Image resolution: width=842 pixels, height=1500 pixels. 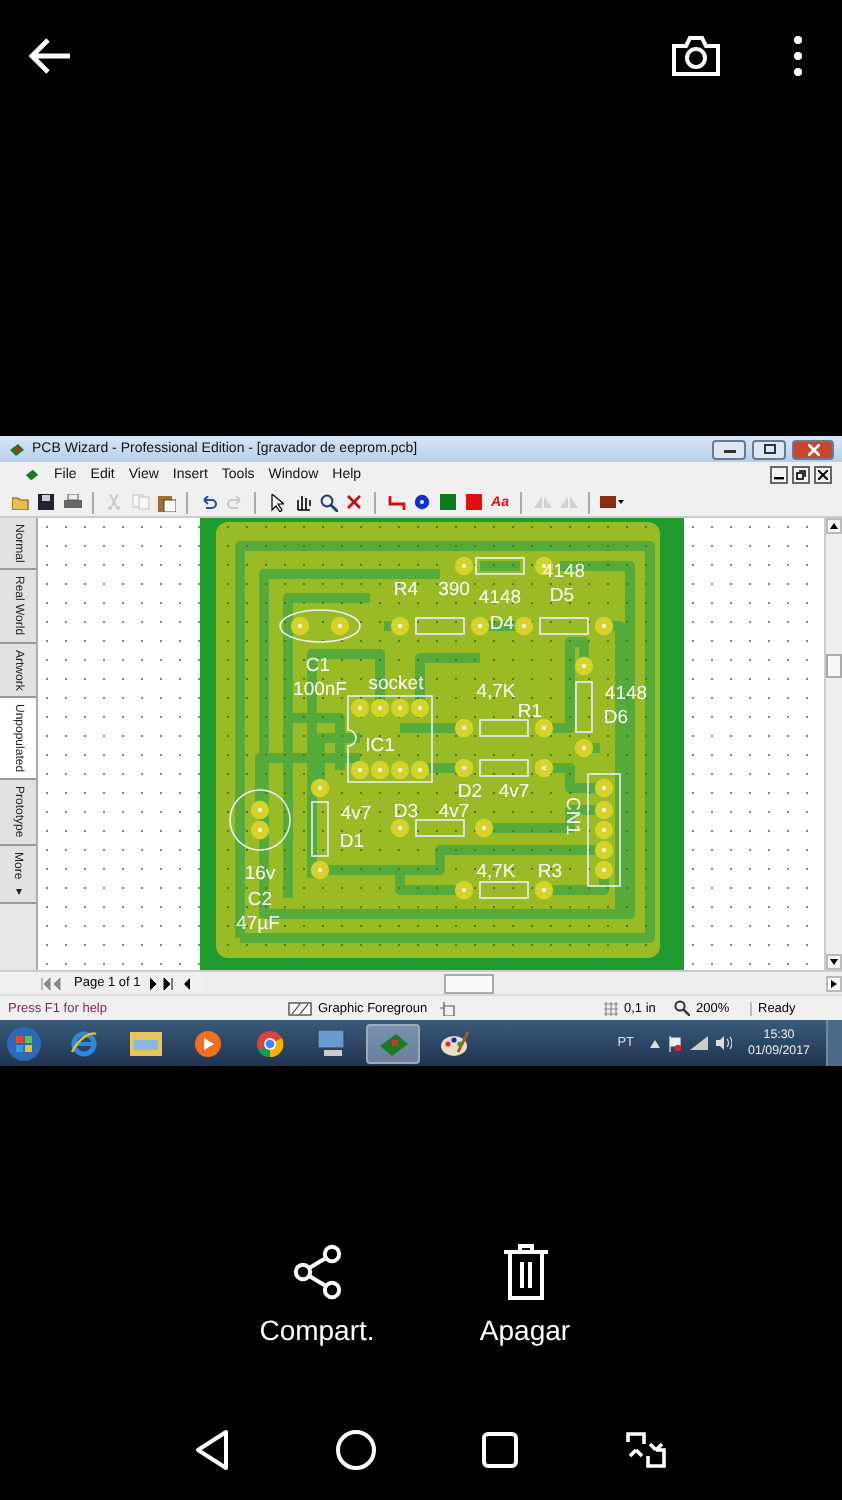 I want to click on component-label: 100nF, so click(x=320, y=690).